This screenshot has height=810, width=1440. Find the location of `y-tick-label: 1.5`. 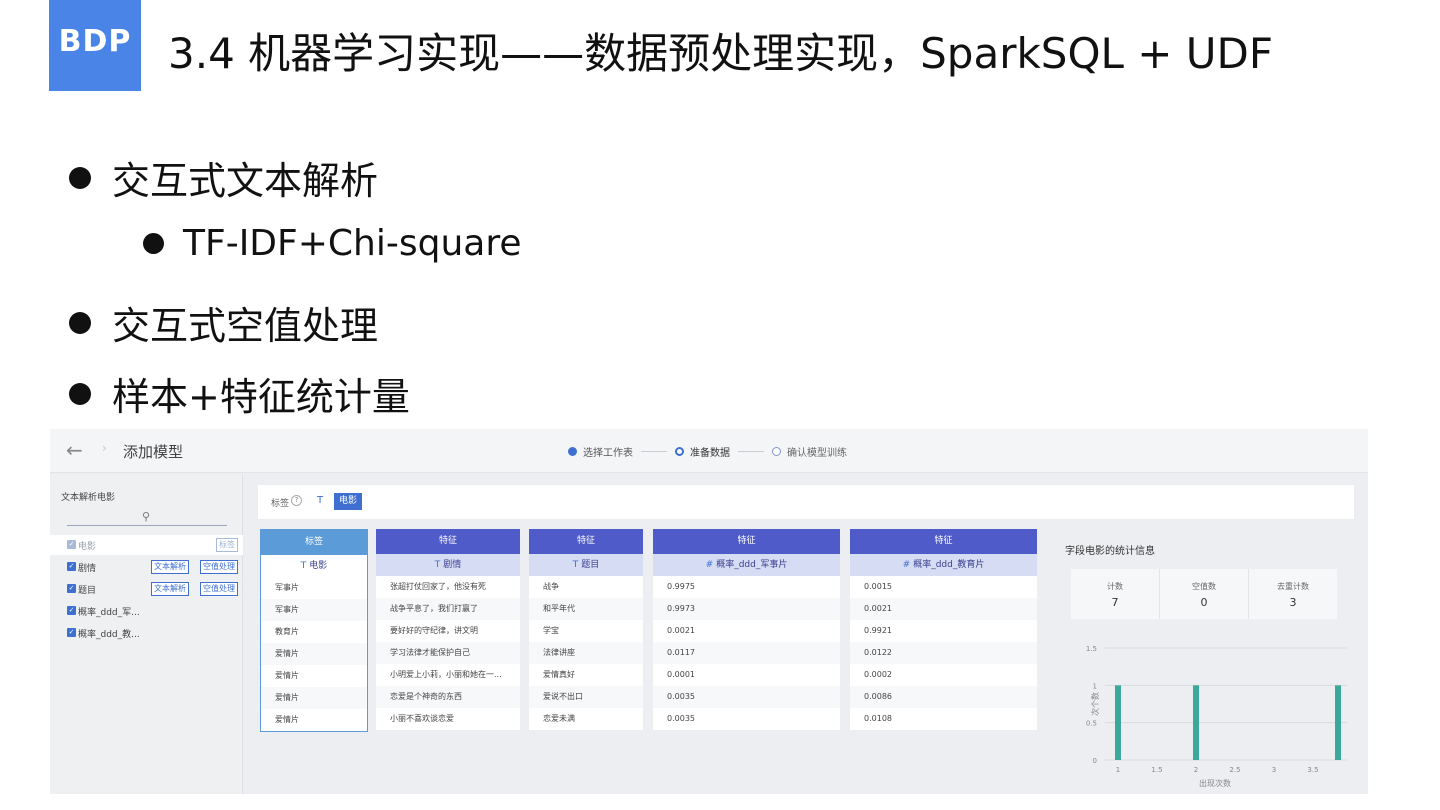

y-tick-label: 1.5 is located at coordinates (1091, 649).